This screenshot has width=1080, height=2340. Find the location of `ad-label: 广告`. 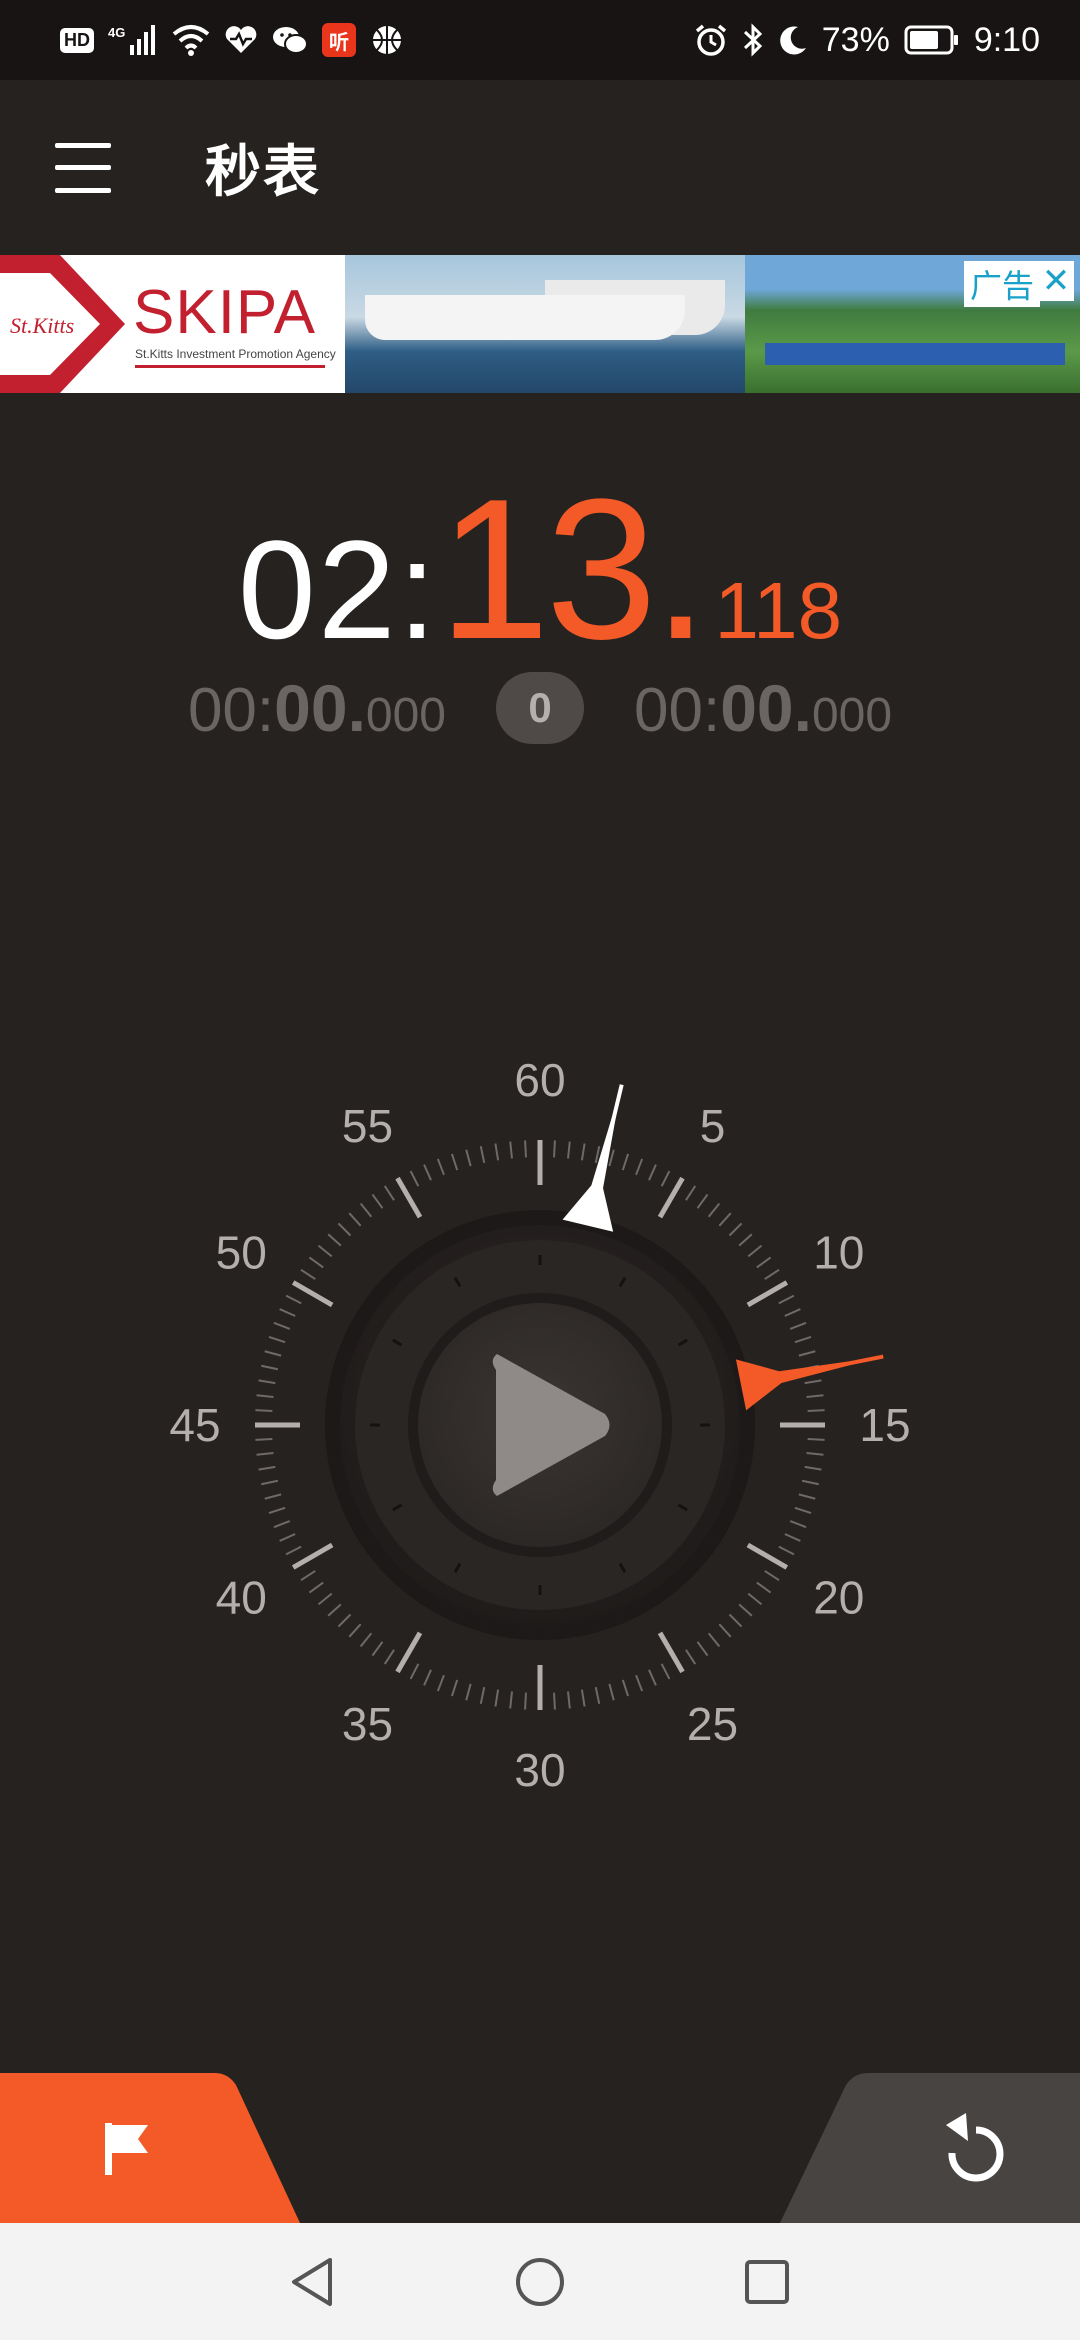

ad-label: 广告 is located at coordinates (1001, 284).